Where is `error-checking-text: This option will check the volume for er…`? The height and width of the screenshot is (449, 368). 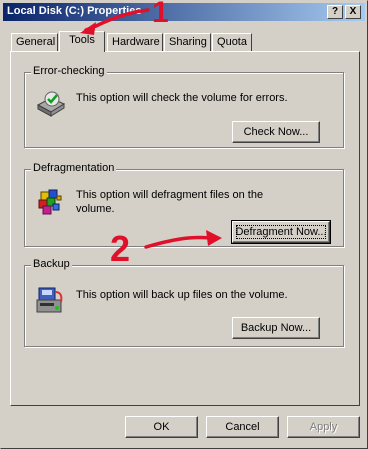 error-checking-text: This option will check the volume for er… is located at coordinates (182, 98).